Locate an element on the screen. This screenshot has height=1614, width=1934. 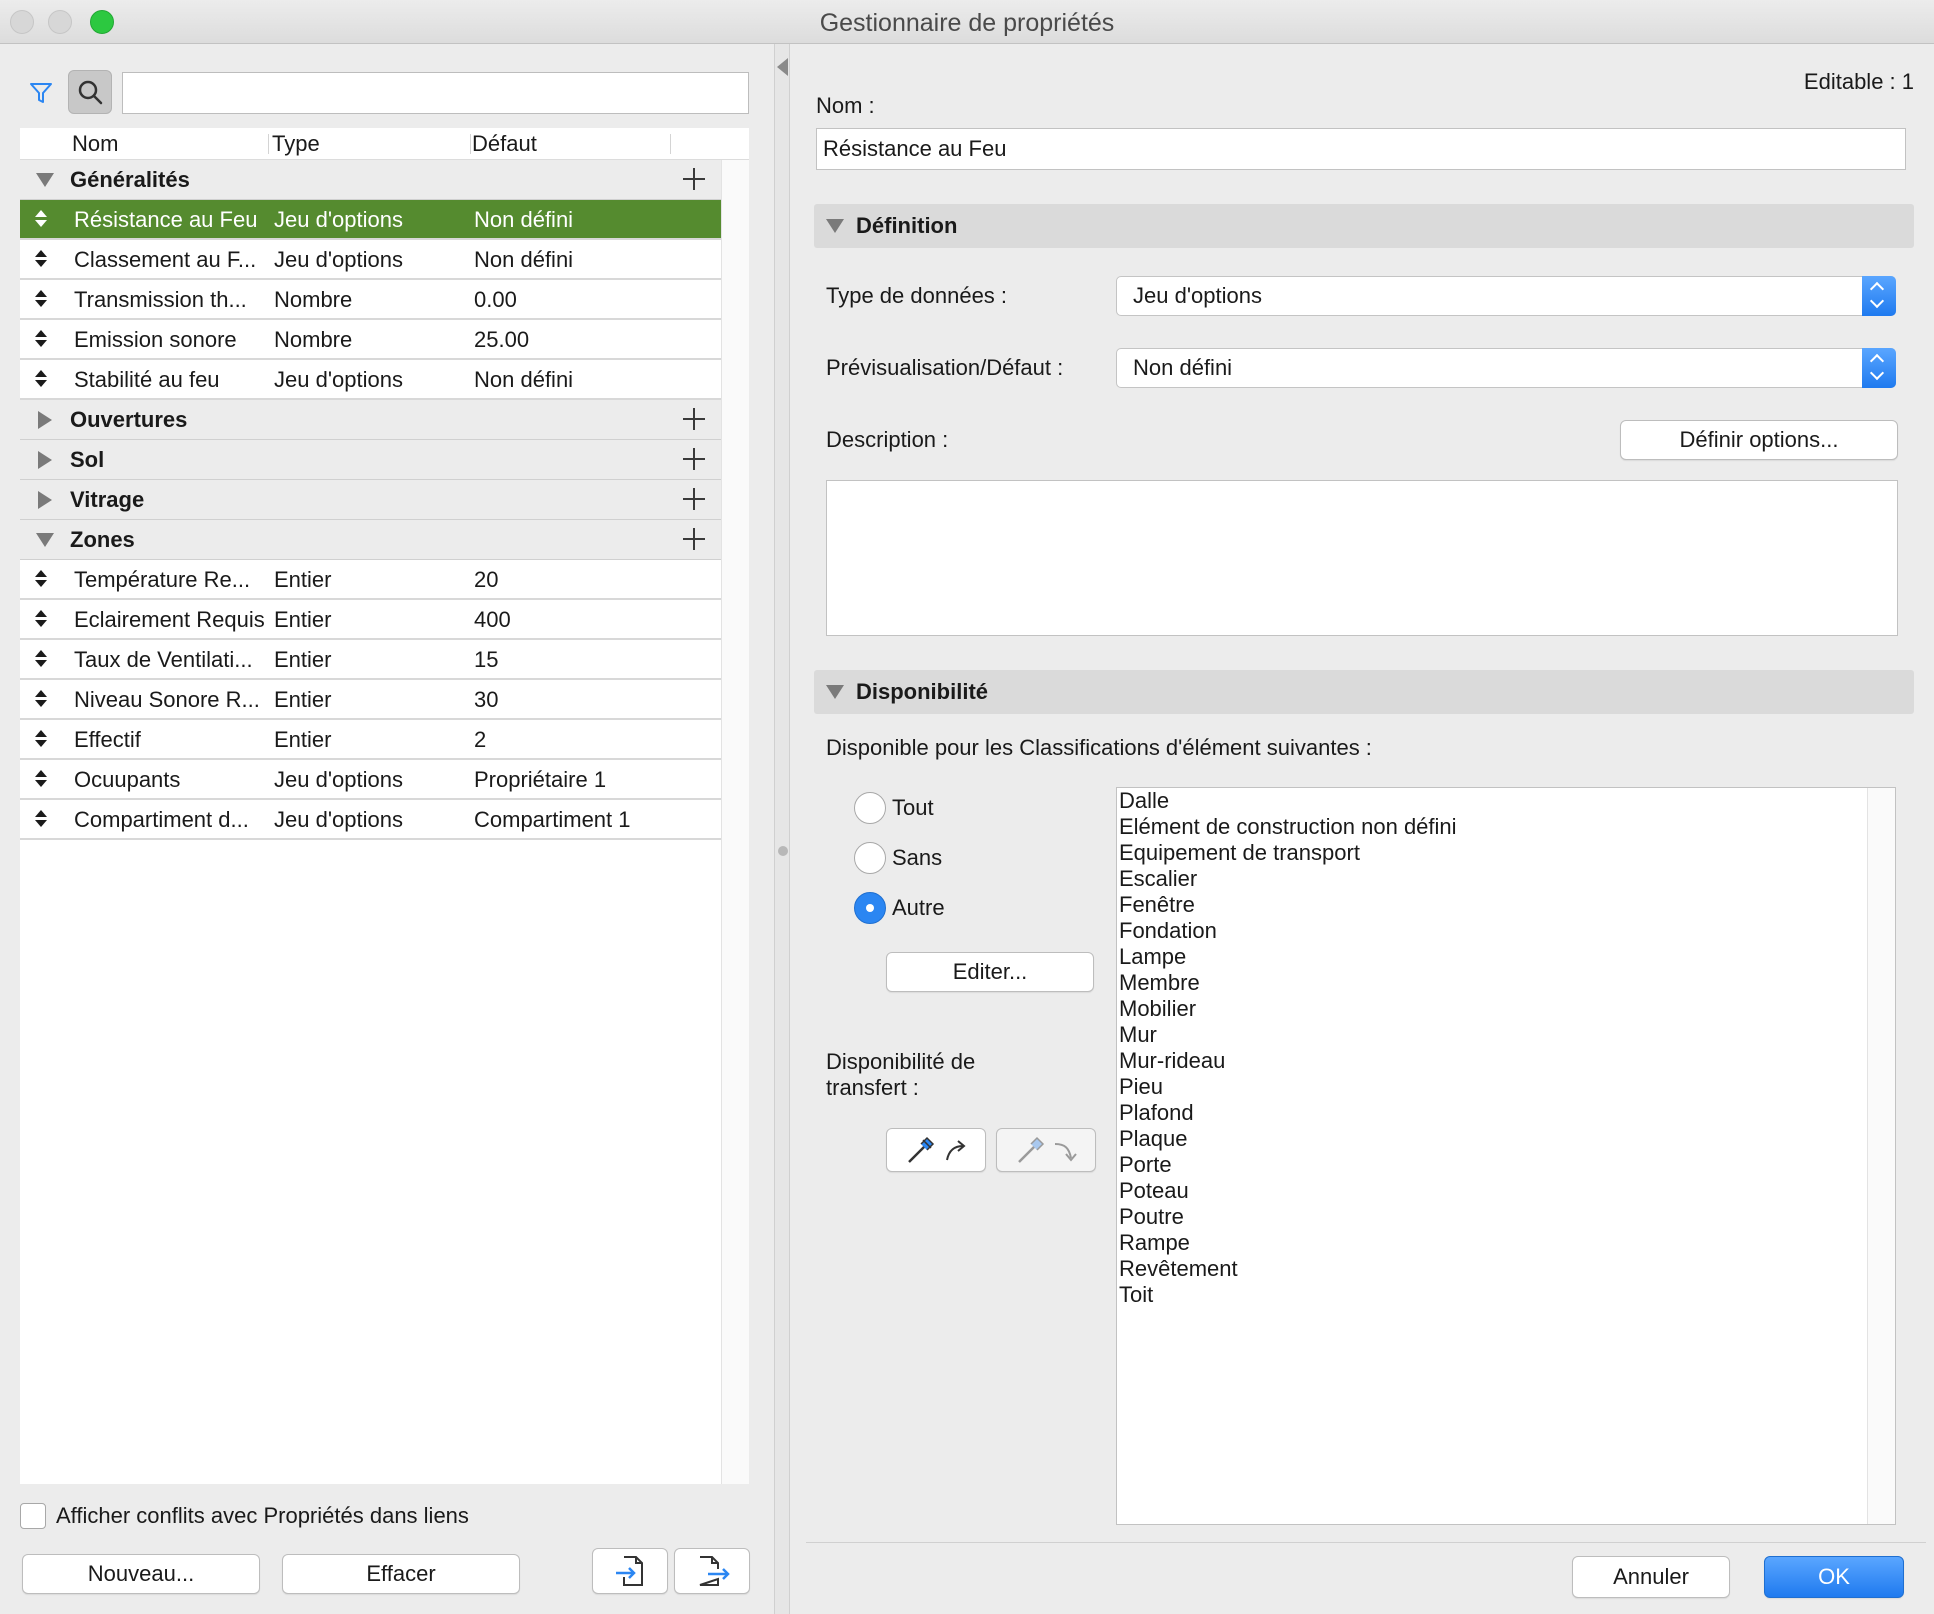
description-label: Description : is located at coordinates (887, 439).